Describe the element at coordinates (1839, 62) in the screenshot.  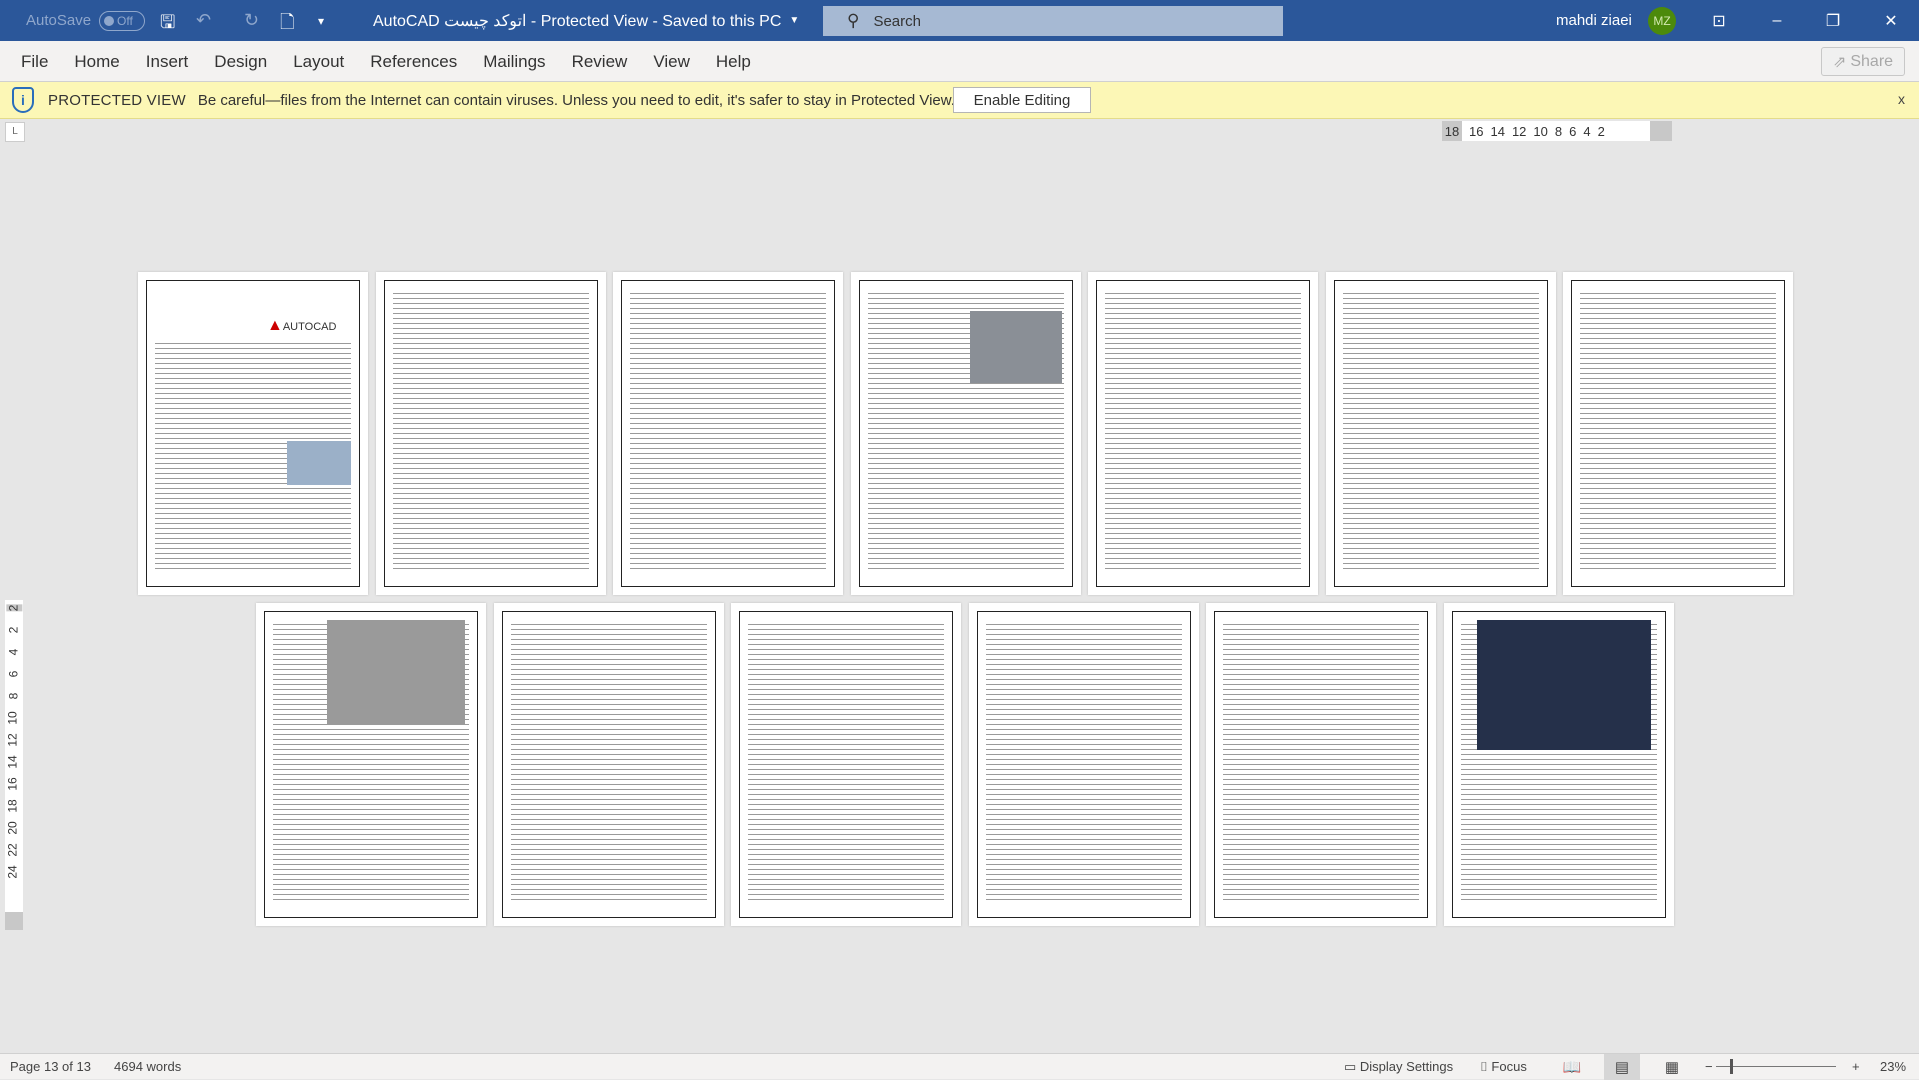
I see `share-icon: ⇗` at that location.